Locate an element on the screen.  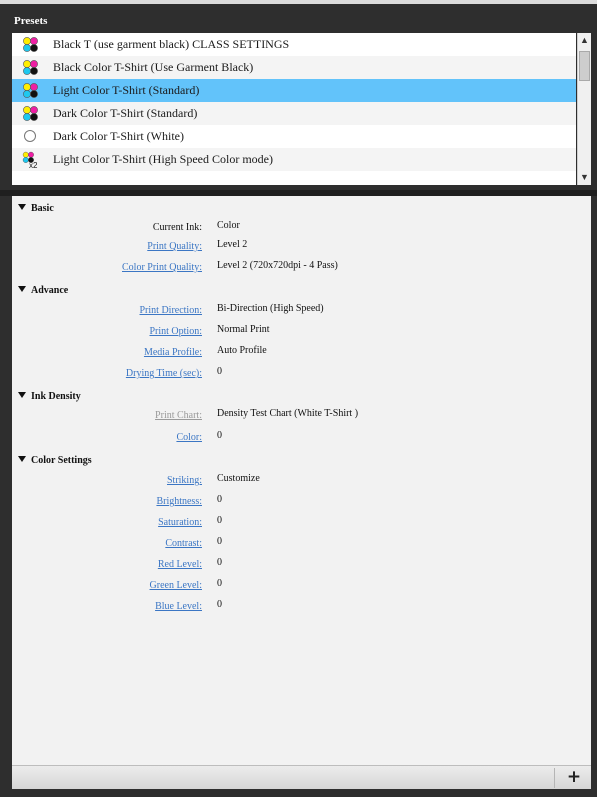
contrast-link: Contrast: is located at coordinates (183, 543).